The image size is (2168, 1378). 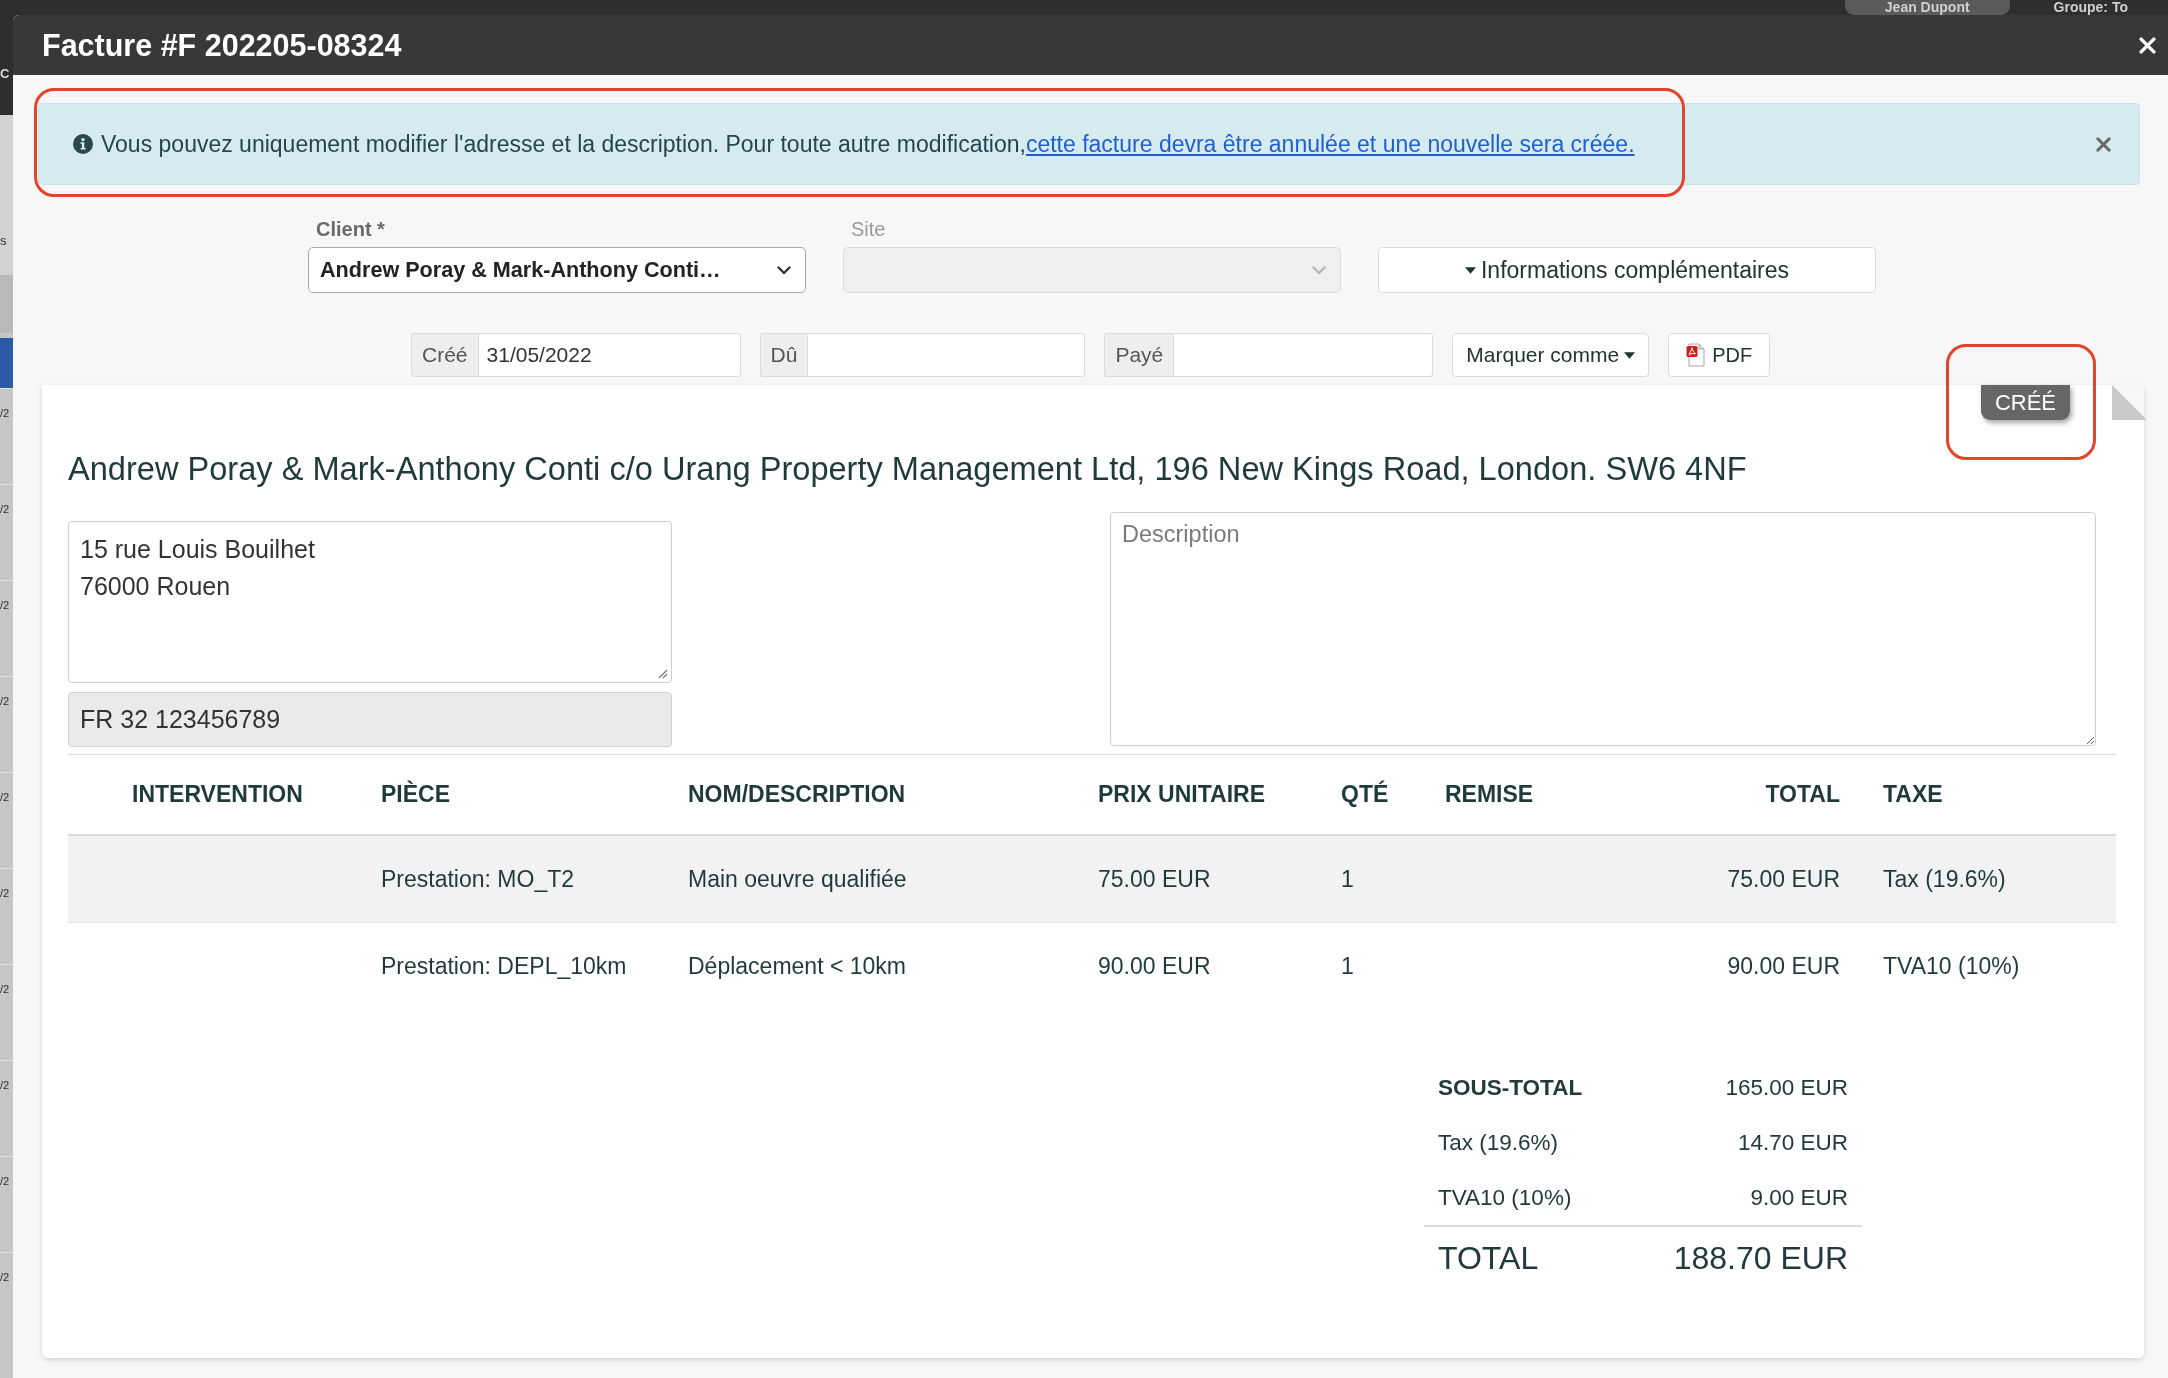 I want to click on column-header: QTÉ, so click(x=1365, y=794).